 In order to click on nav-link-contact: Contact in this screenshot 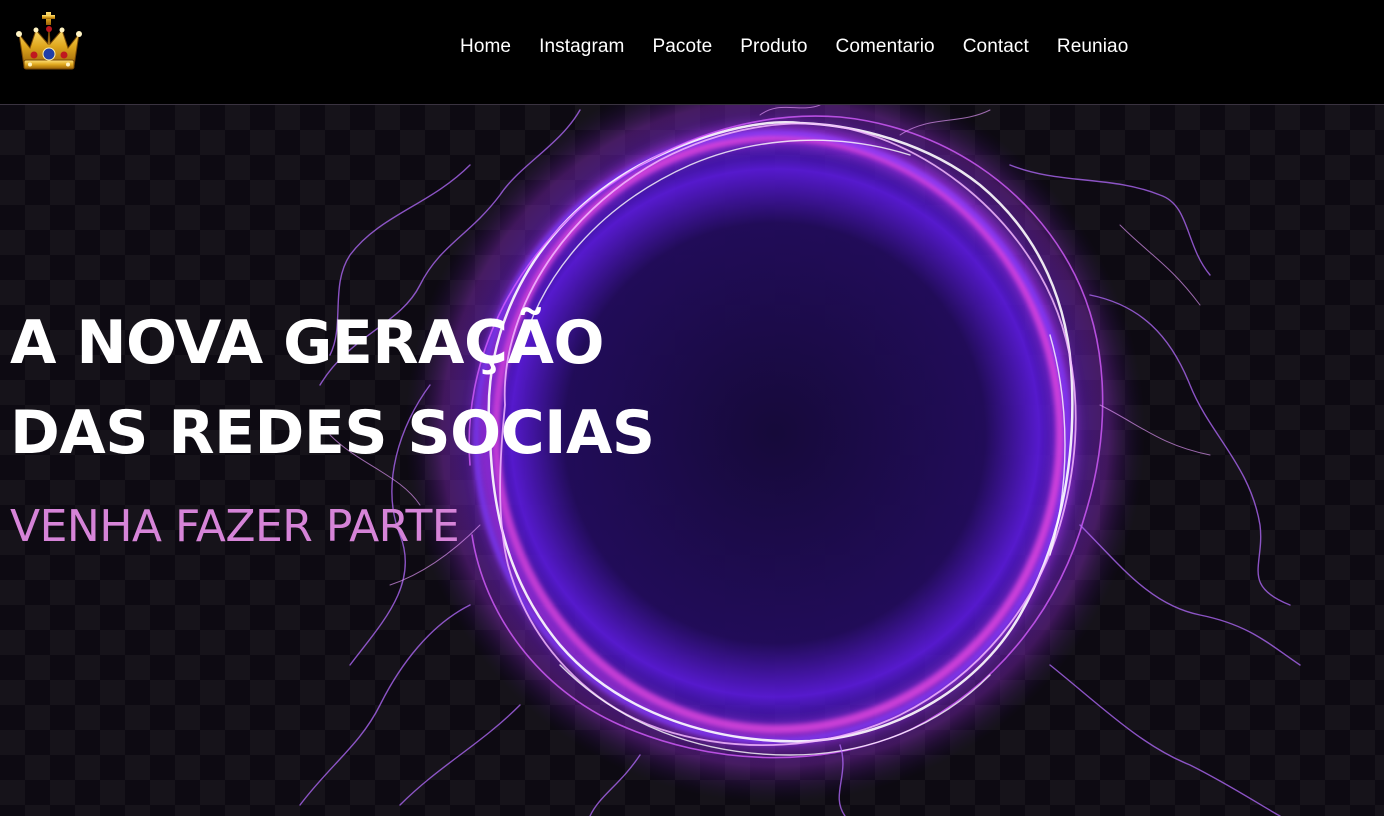, I will do `click(996, 46)`.